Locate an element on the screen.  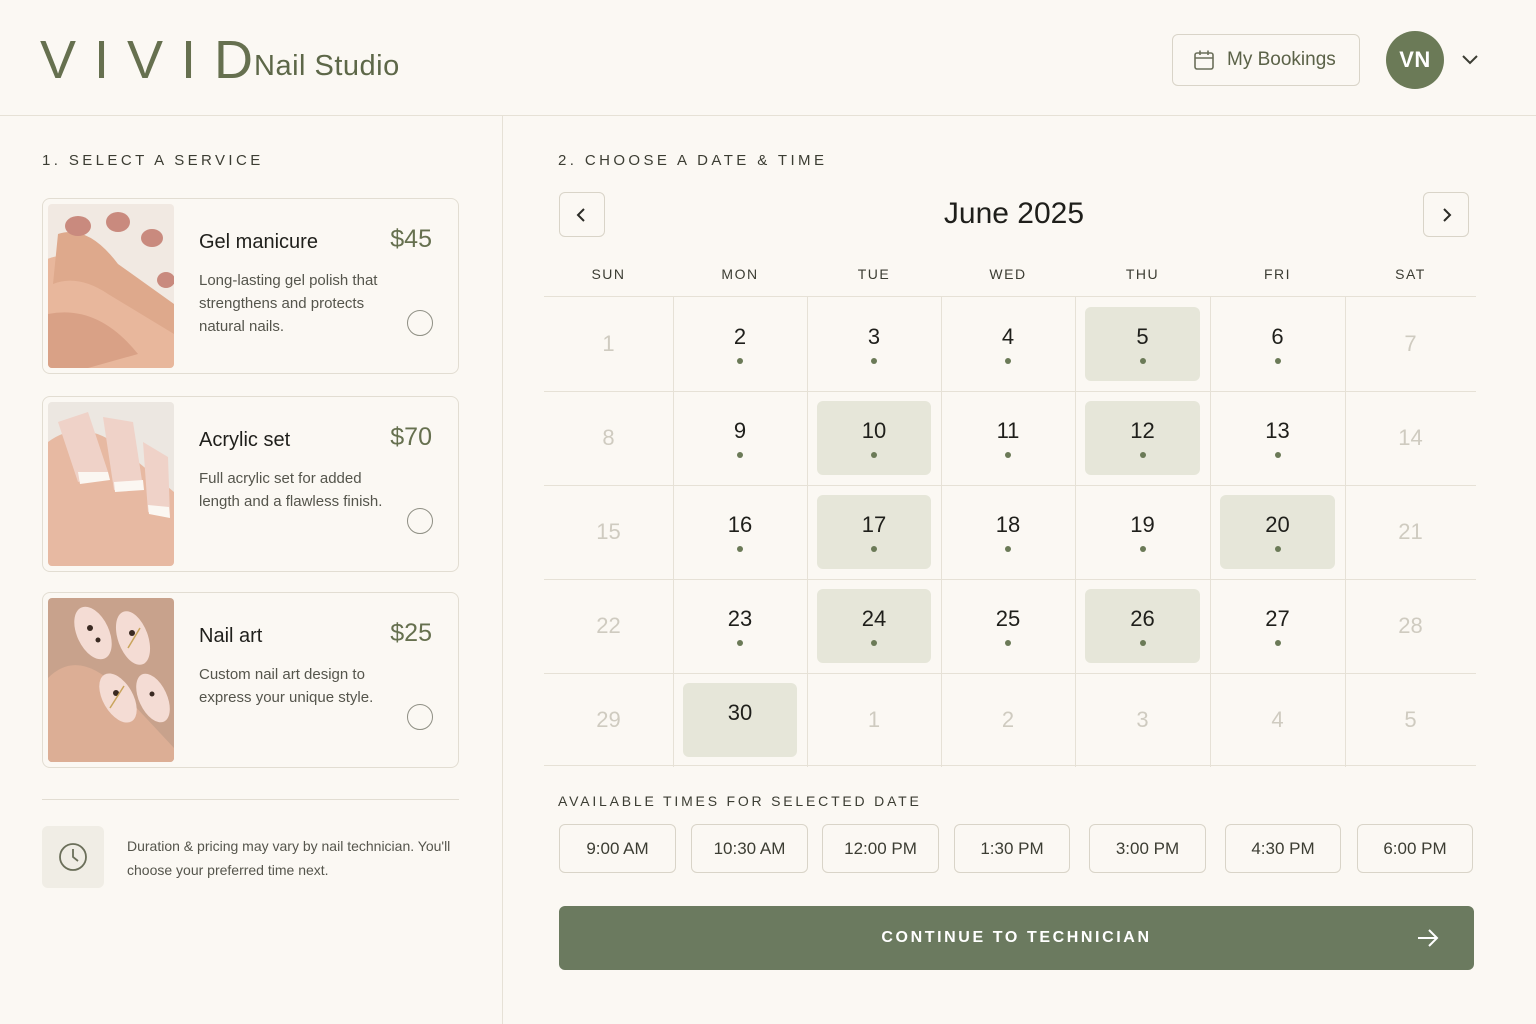
day-cell: 25 is located at coordinates (1008, 626).